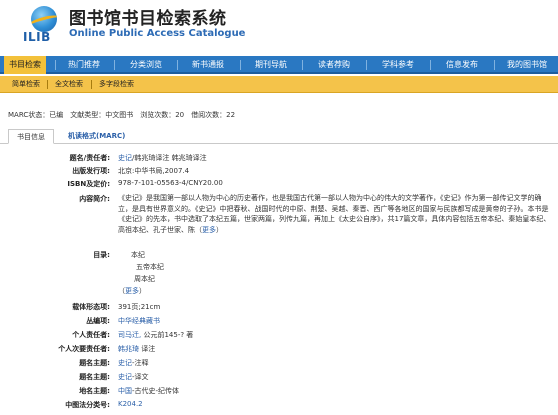 This screenshot has width=558, height=415. I want to click on abstract-label: 内容简介:, so click(94, 199).